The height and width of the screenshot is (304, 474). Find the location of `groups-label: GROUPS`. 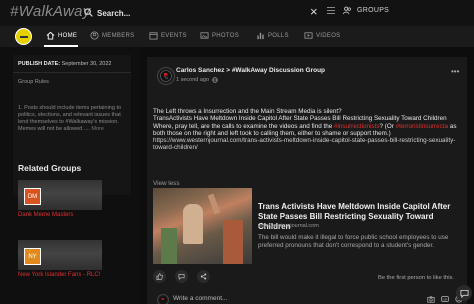

groups-label: GROUPS is located at coordinates (373, 10).